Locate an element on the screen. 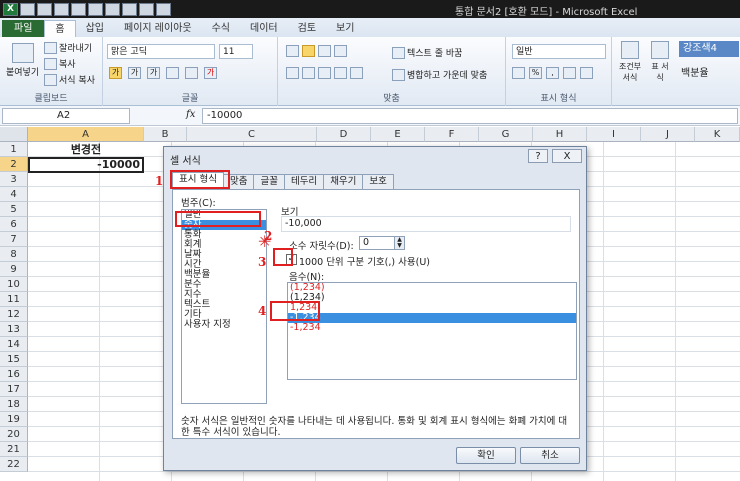 The width and height of the screenshot is (740, 481). align-top-icon is located at coordinates (292, 51).